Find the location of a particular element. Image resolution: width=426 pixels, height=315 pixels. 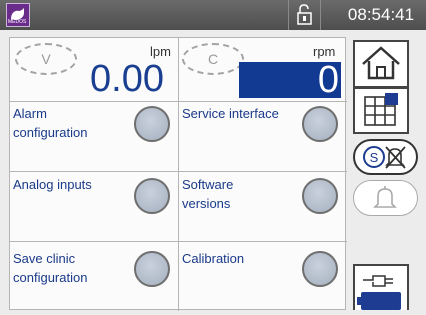

home-icon is located at coordinates (381, 63).